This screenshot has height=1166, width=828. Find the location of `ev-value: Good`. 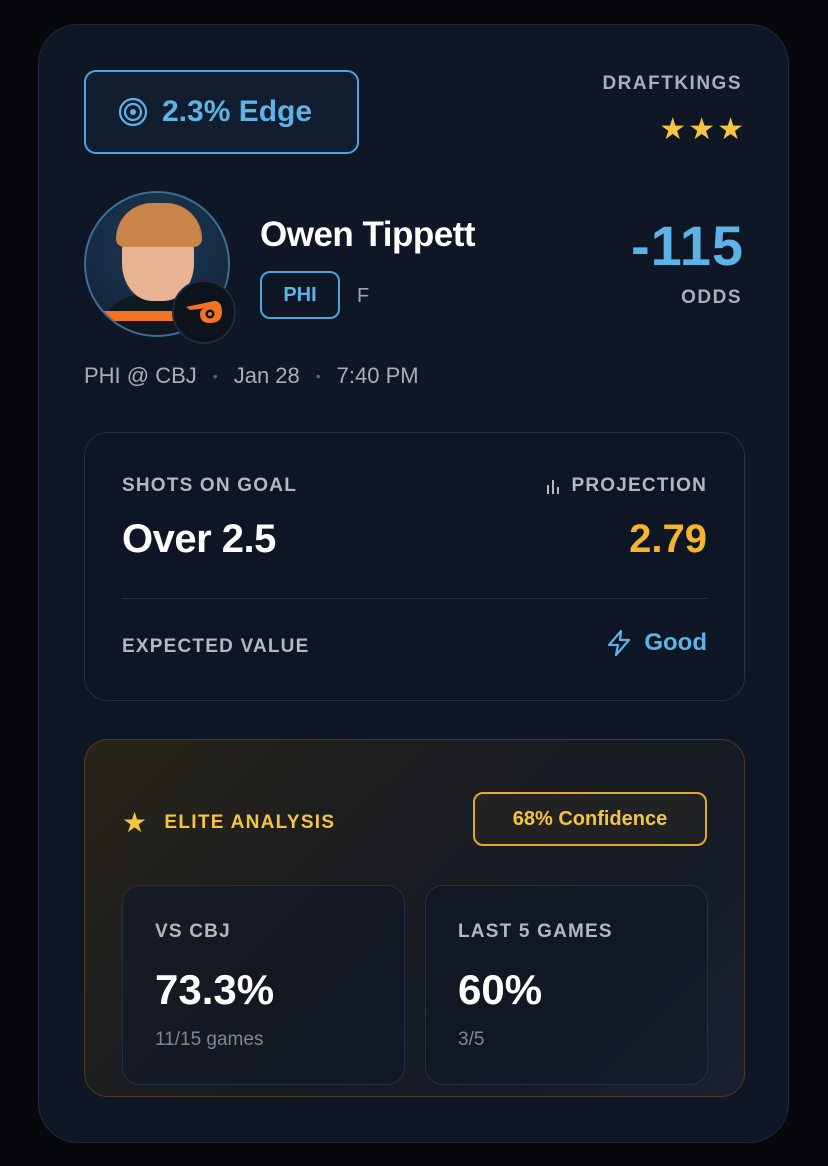

ev-value: Good is located at coordinates (656, 643).